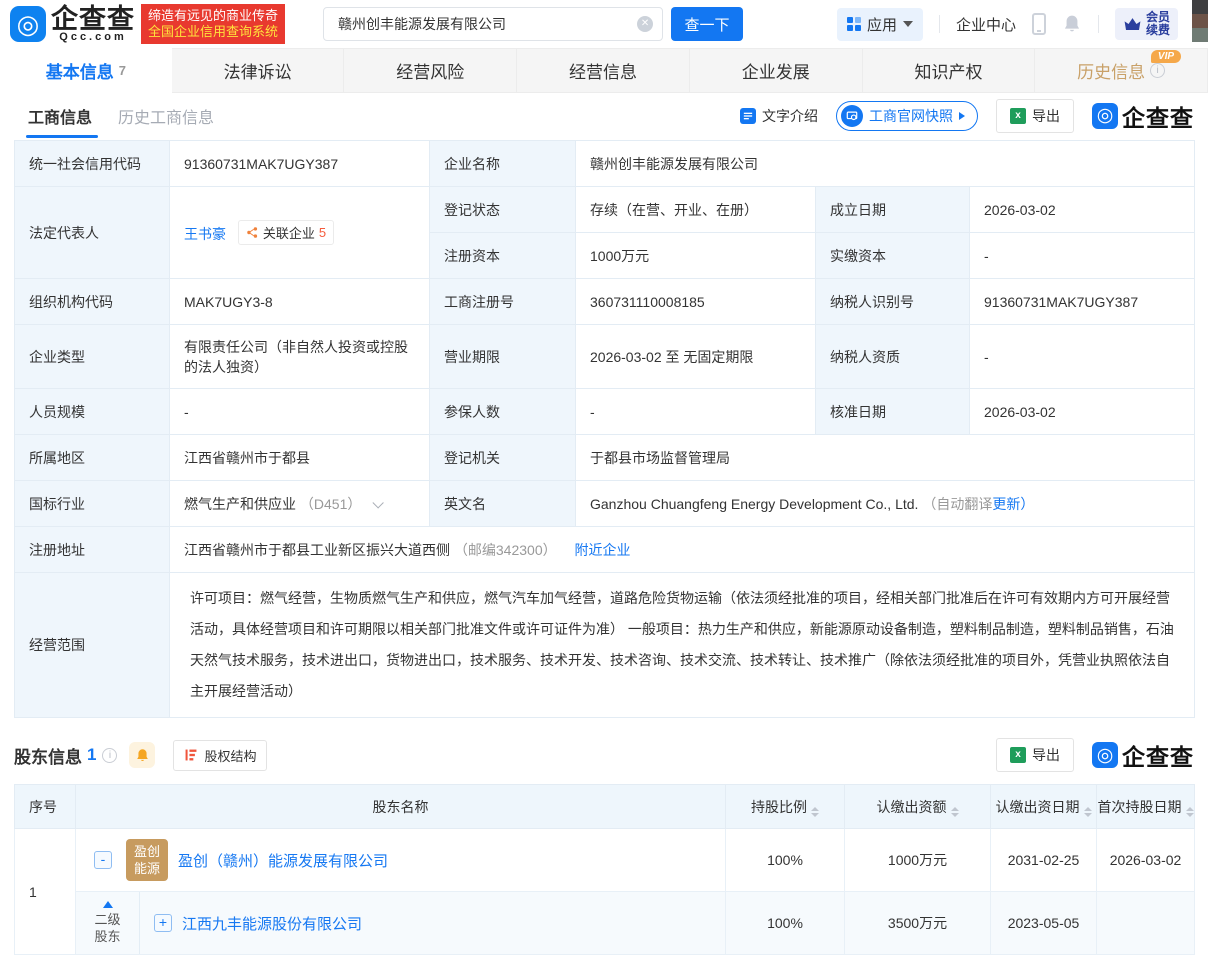  I want to click on org-chart-icon, so click(191, 755).